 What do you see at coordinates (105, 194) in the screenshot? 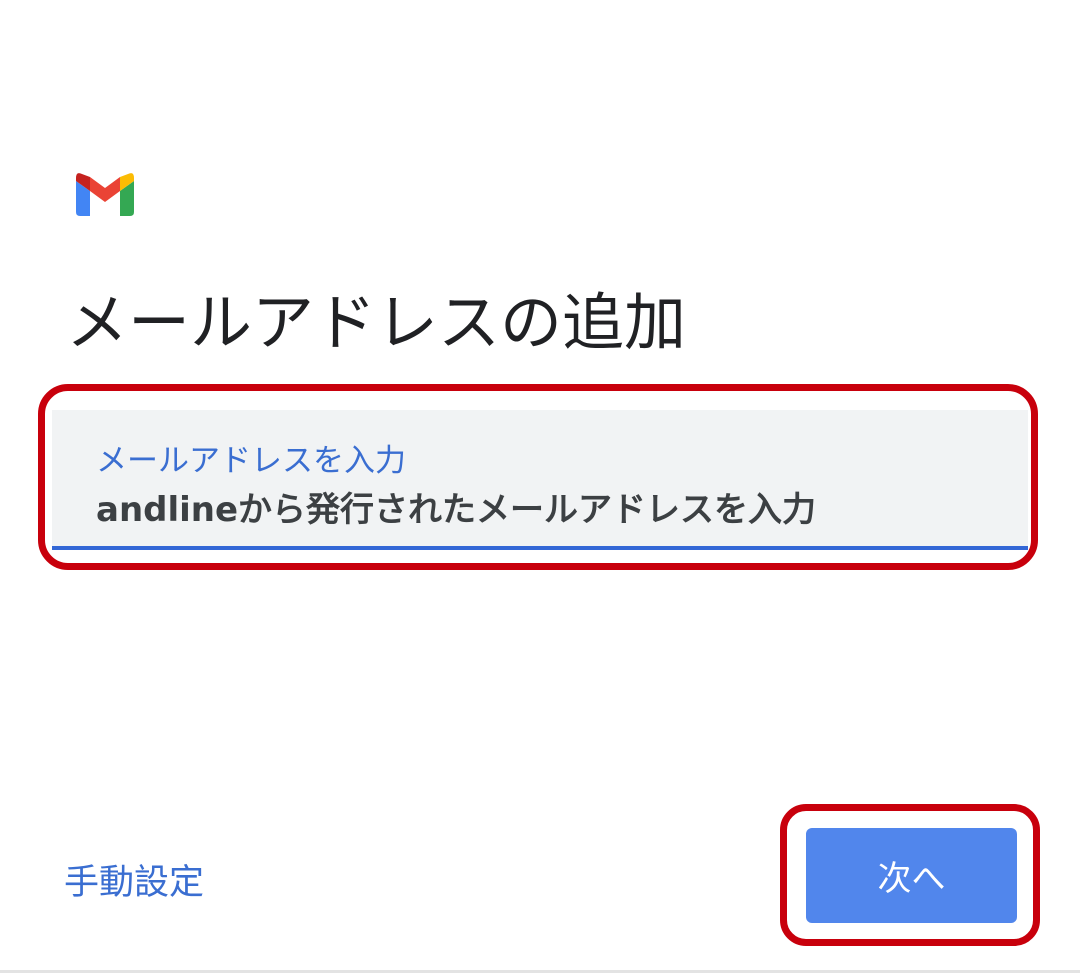
I see `gmail-icon` at bounding box center [105, 194].